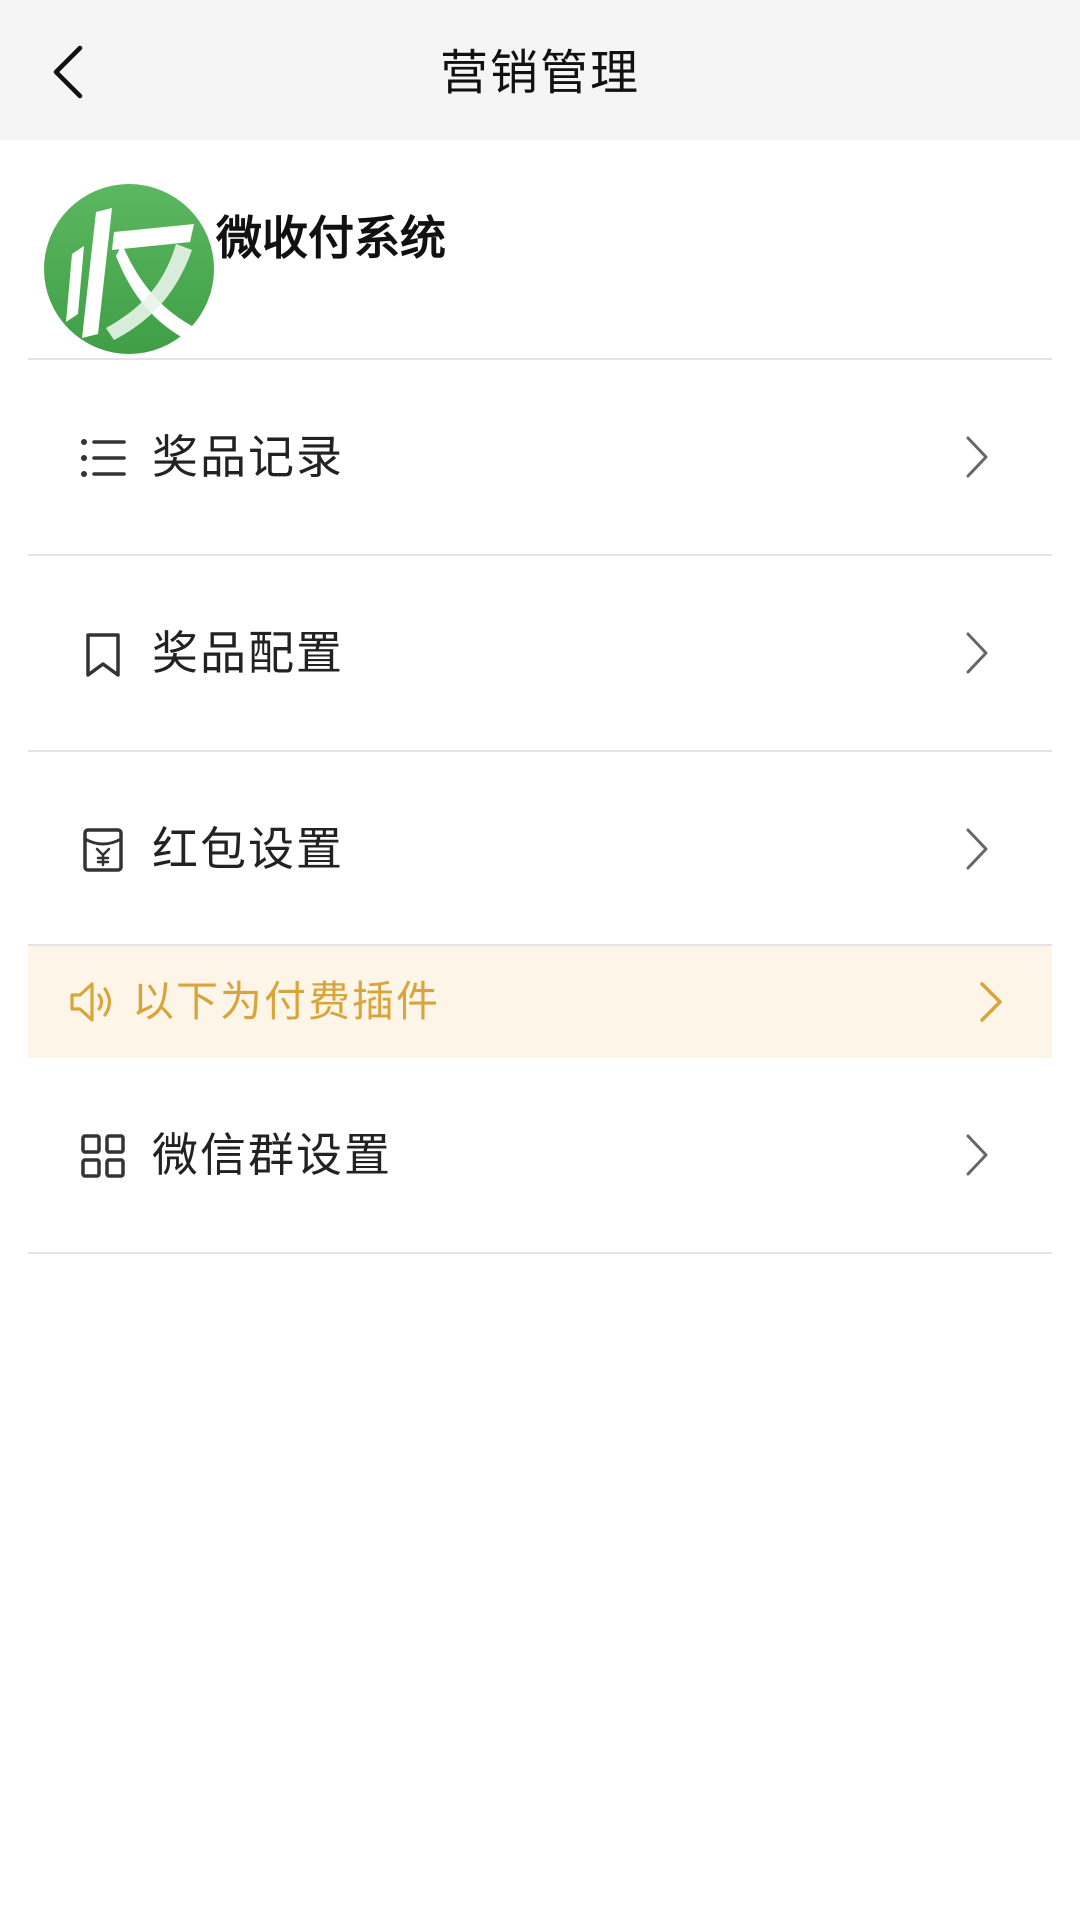  What do you see at coordinates (103, 655) in the screenshot?
I see `bookmark-icon` at bounding box center [103, 655].